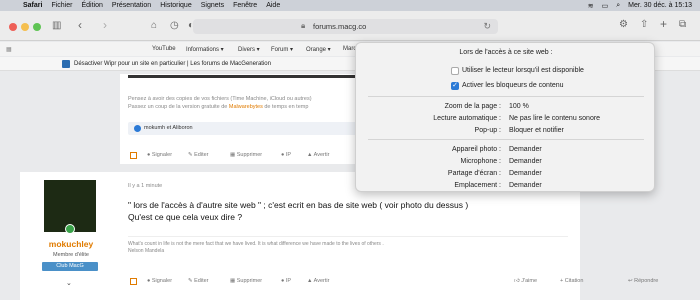 The height and width of the screenshot is (300, 700). I want to click on sidebar-icon: ▥, so click(56, 26).